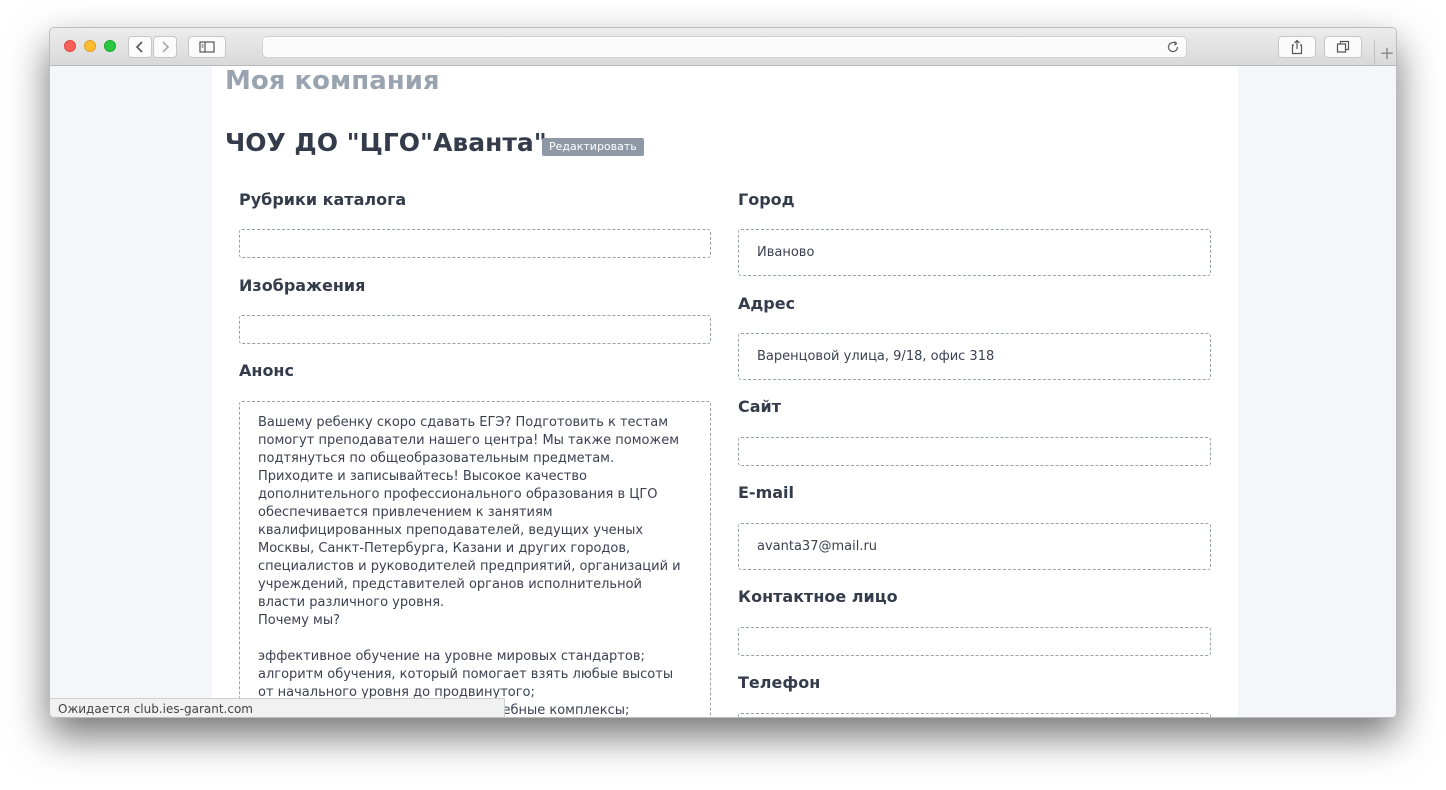 The width and height of the screenshot is (1446, 790). Describe the element at coordinates (110, 46) in the screenshot. I see `zoom-window-button` at that location.